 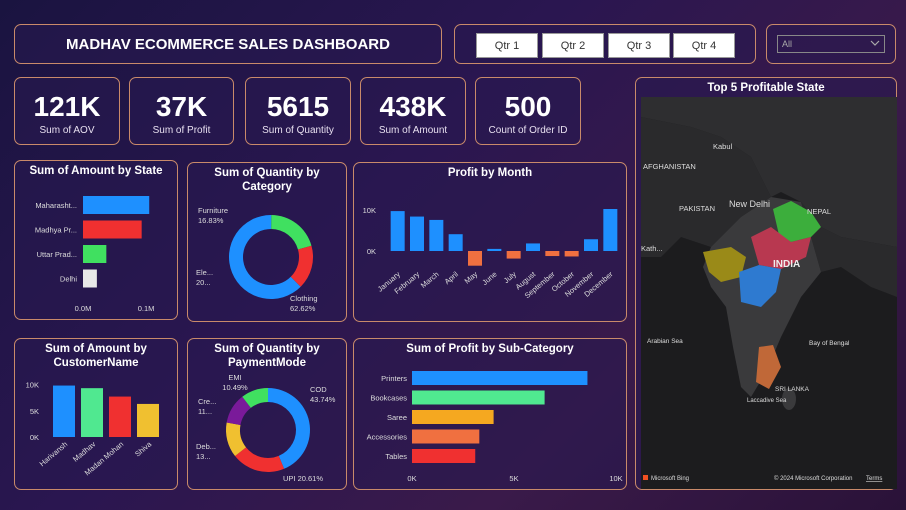 I want to click on subcategory-tick-label: Saree, so click(x=397, y=417).